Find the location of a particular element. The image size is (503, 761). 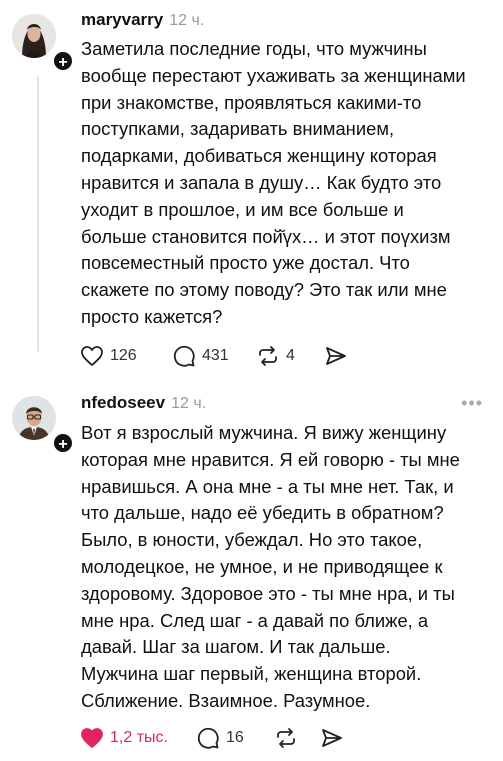

heart-filled-icon is located at coordinates (92, 738).